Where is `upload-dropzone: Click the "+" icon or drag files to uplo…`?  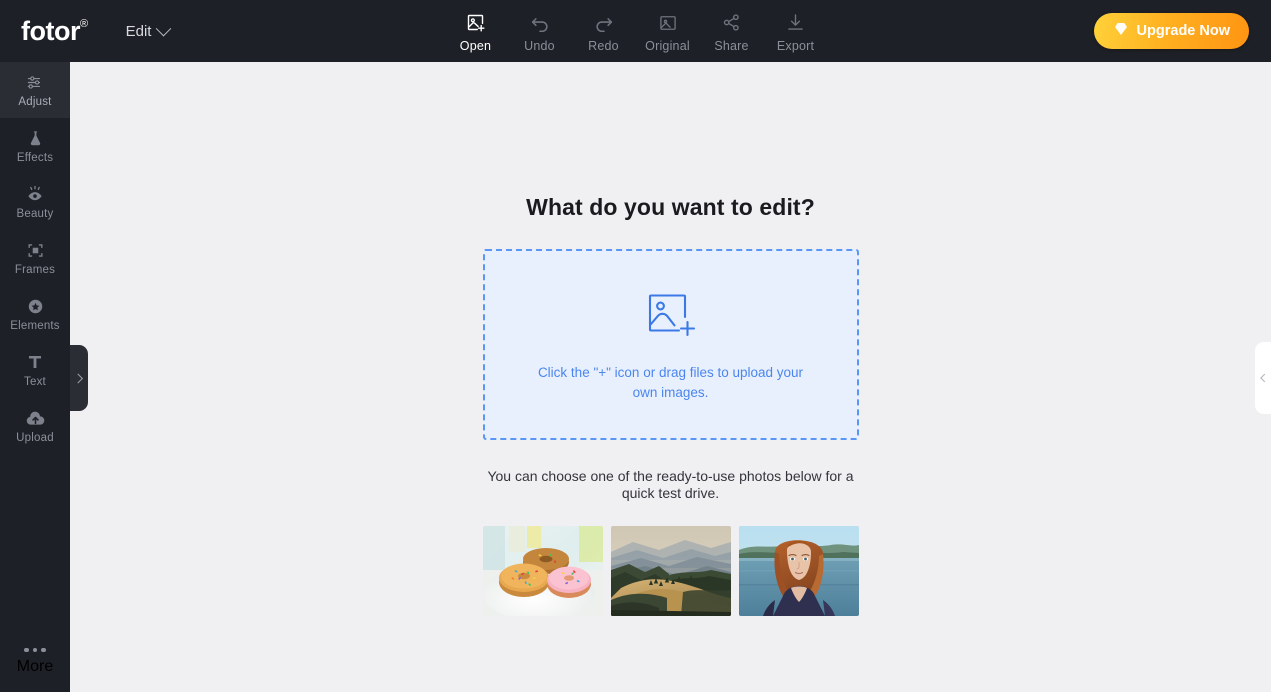 upload-dropzone: Click the "+" icon or drag files to uplo… is located at coordinates (670, 344).